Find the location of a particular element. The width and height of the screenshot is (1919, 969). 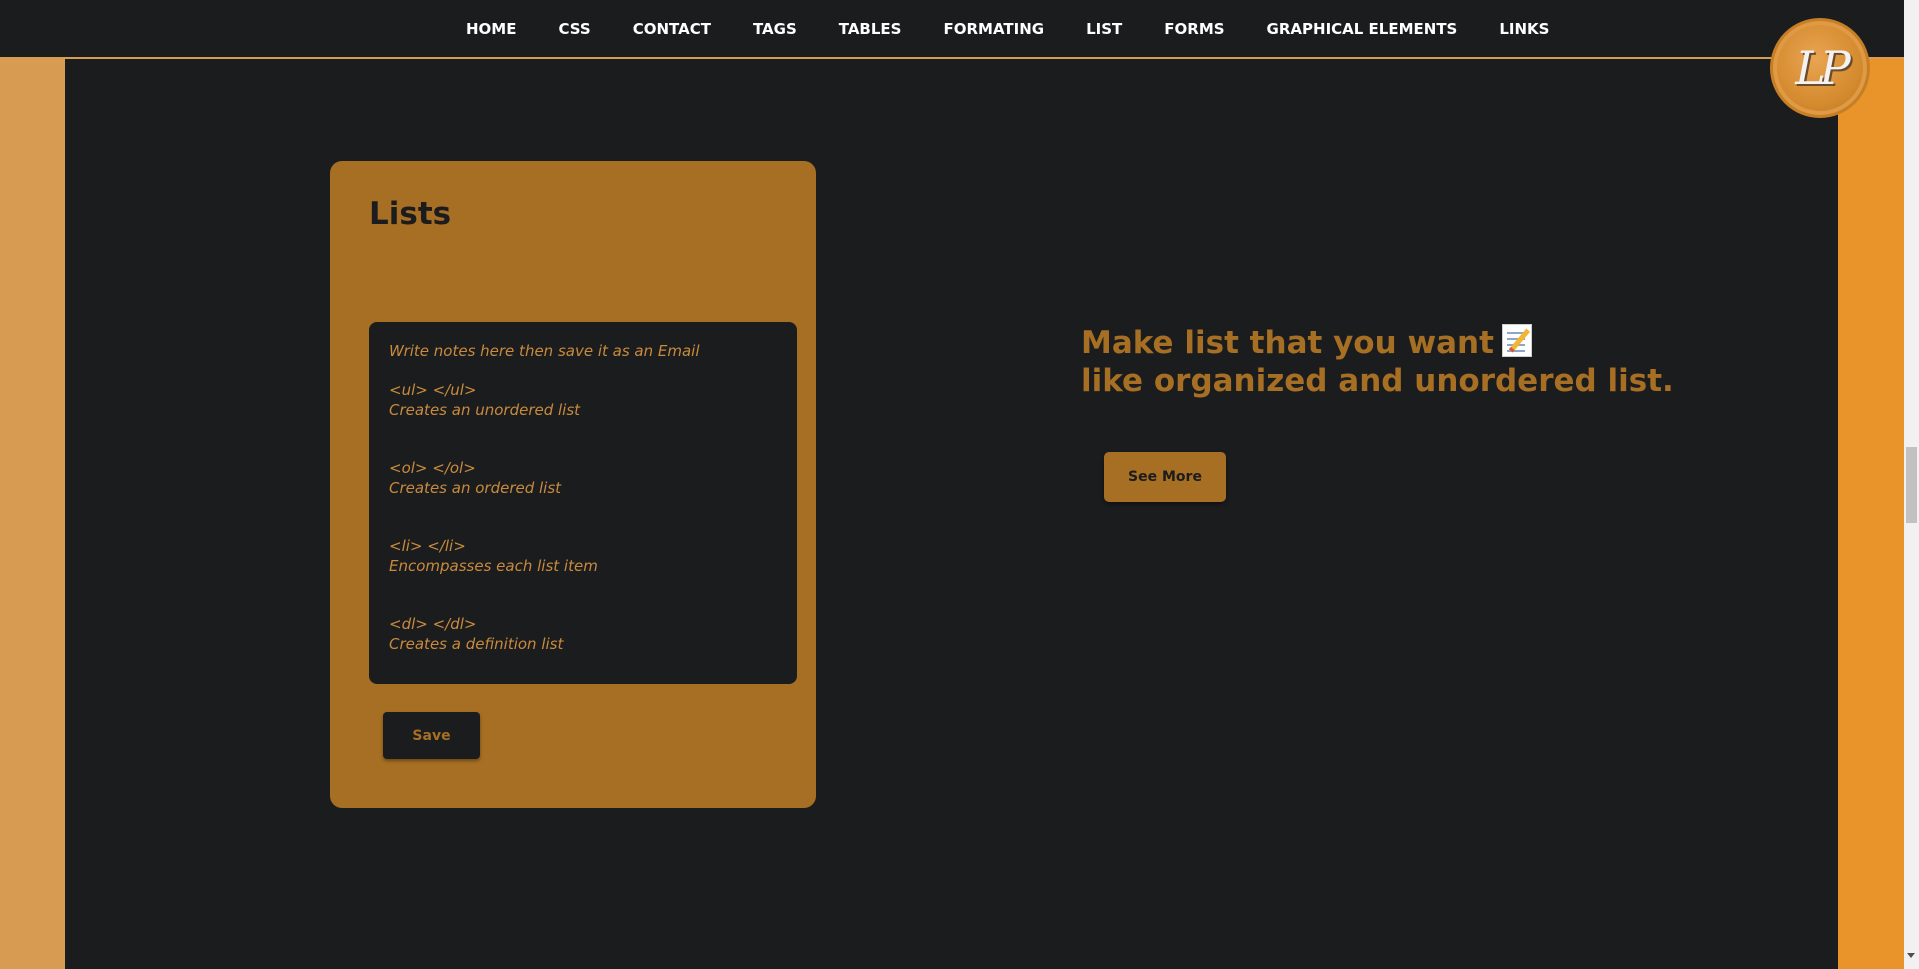

site-logo: LP is located at coordinates (1820, 68).